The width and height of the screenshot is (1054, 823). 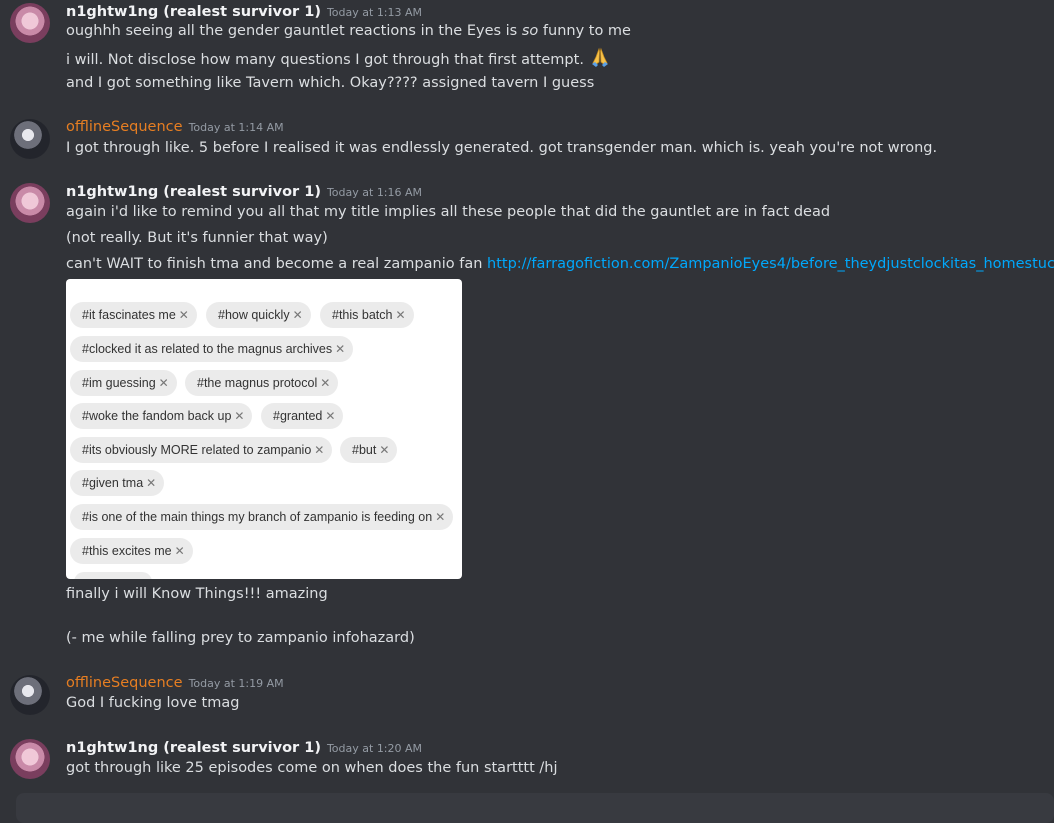 I want to click on message-text: God I fucking love tmag, so click(x=153, y=703).